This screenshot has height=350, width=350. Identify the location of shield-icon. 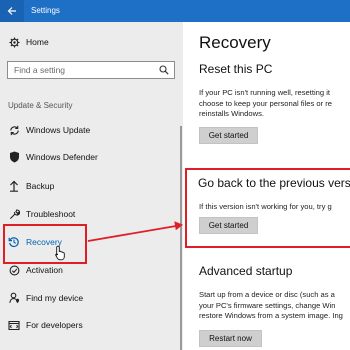
(14, 157).